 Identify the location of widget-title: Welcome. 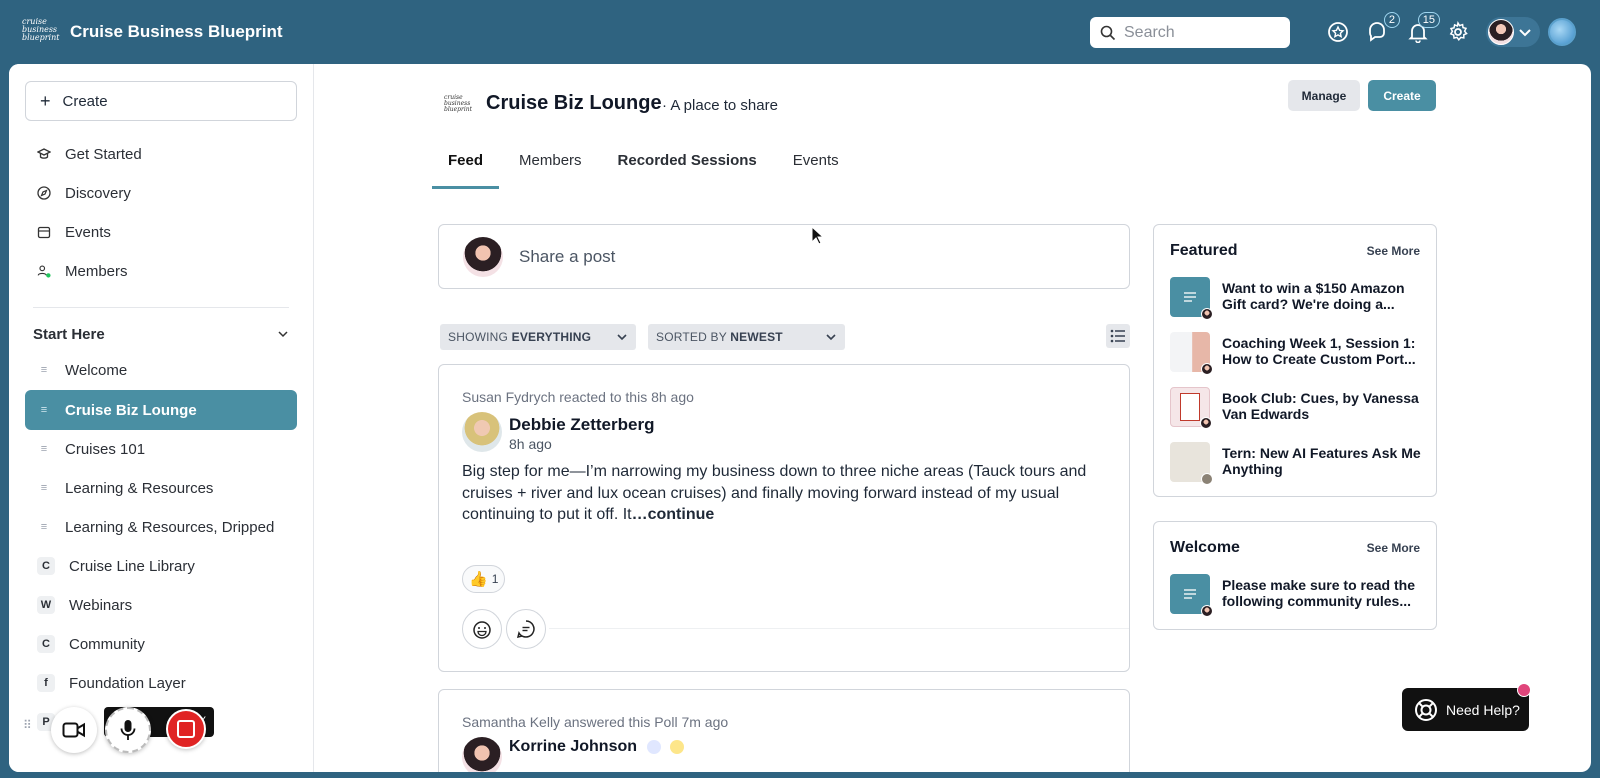
(1205, 547).